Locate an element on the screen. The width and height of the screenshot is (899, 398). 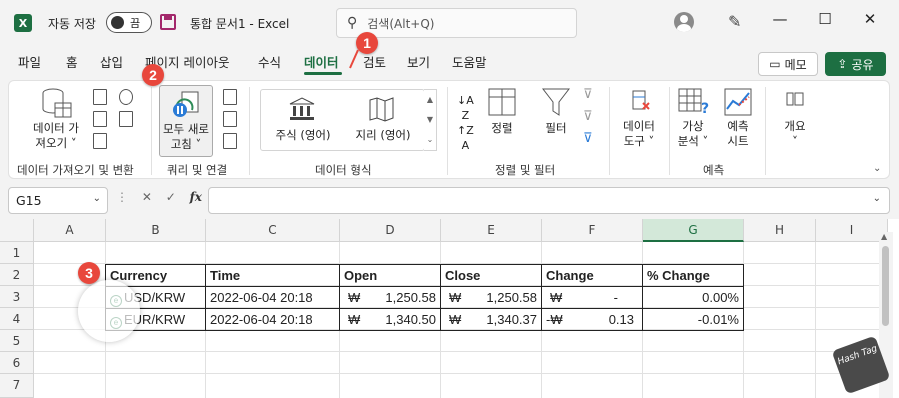
watermark-text: Hash Tag is located at coordinates (857, 355).